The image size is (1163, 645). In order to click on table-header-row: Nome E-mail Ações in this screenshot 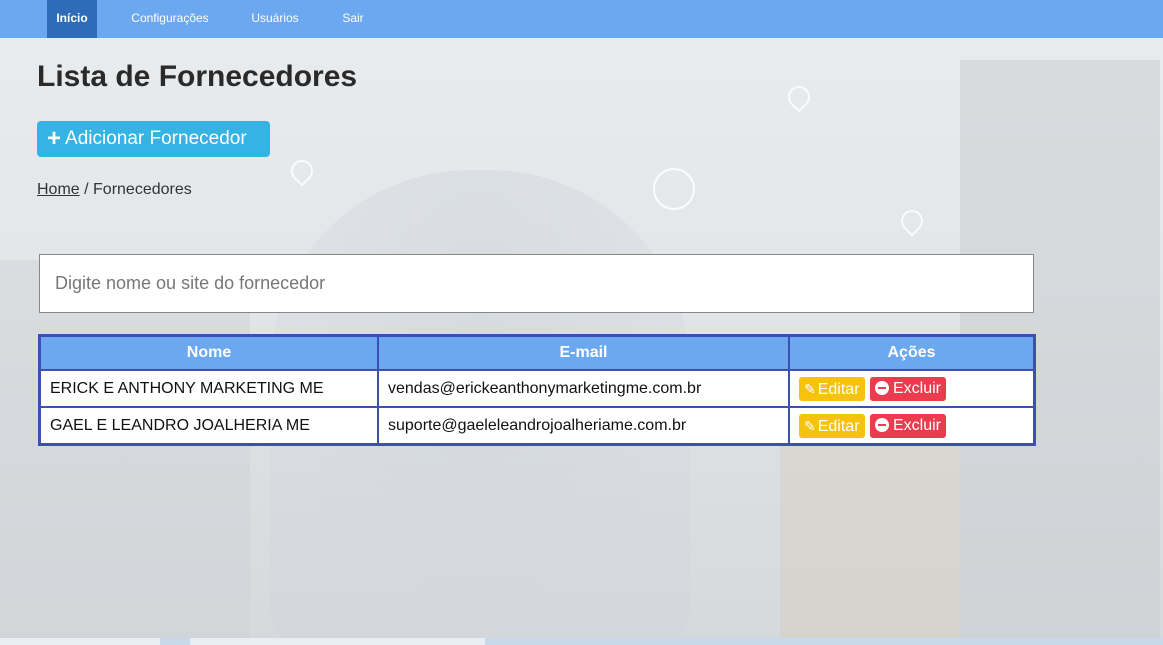, I will do `click(537, 352)`.